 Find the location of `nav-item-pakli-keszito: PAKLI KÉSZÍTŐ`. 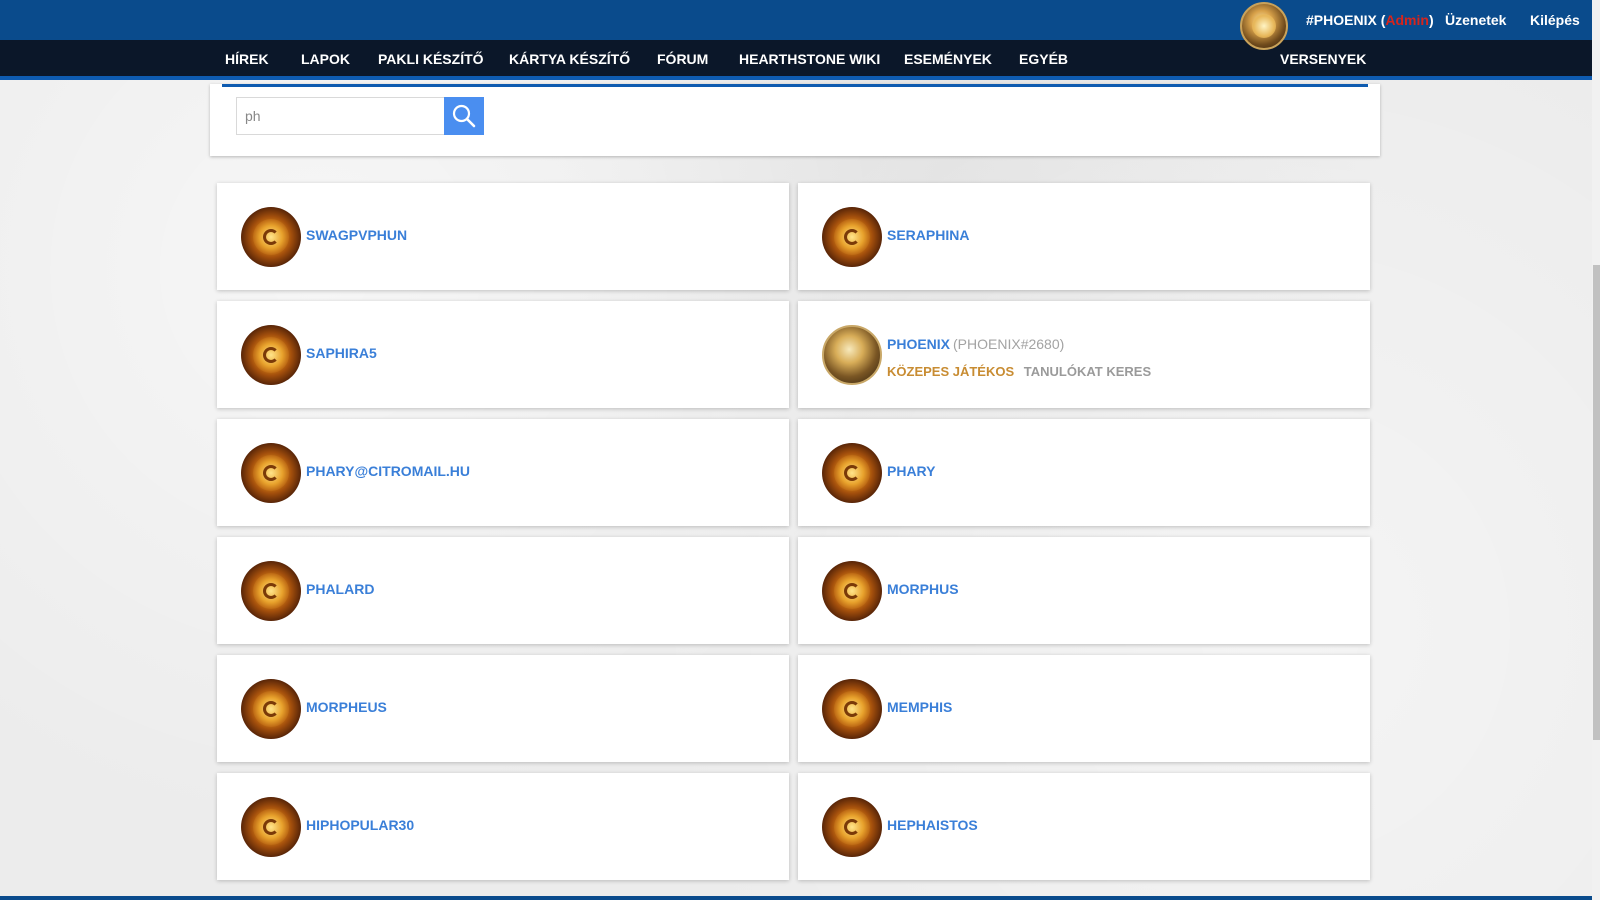

nav-item-pakli-keszito: PAKLI KÉSZÍTŐ is located at coordinates (431, 59).